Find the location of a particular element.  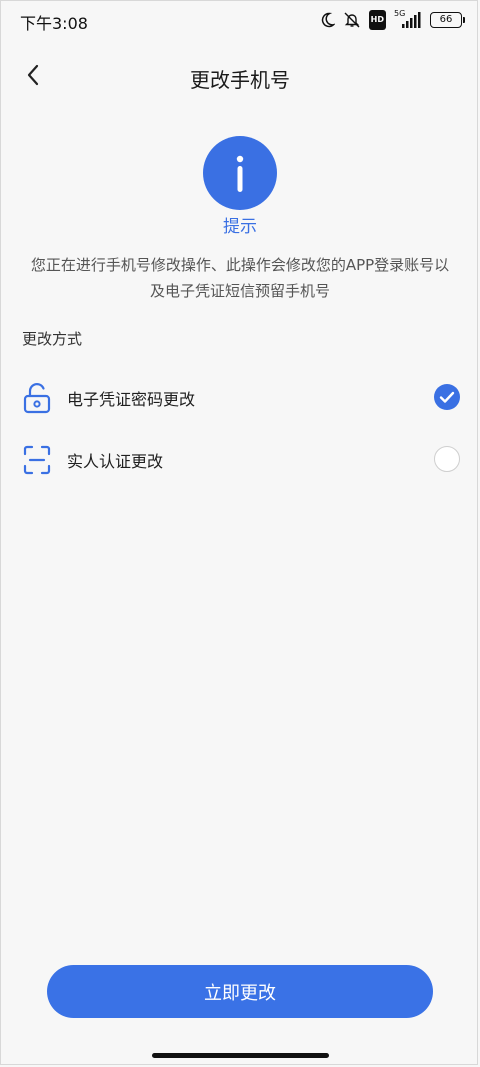

battery-indicator: 66 is located at coordinates (447, 20).